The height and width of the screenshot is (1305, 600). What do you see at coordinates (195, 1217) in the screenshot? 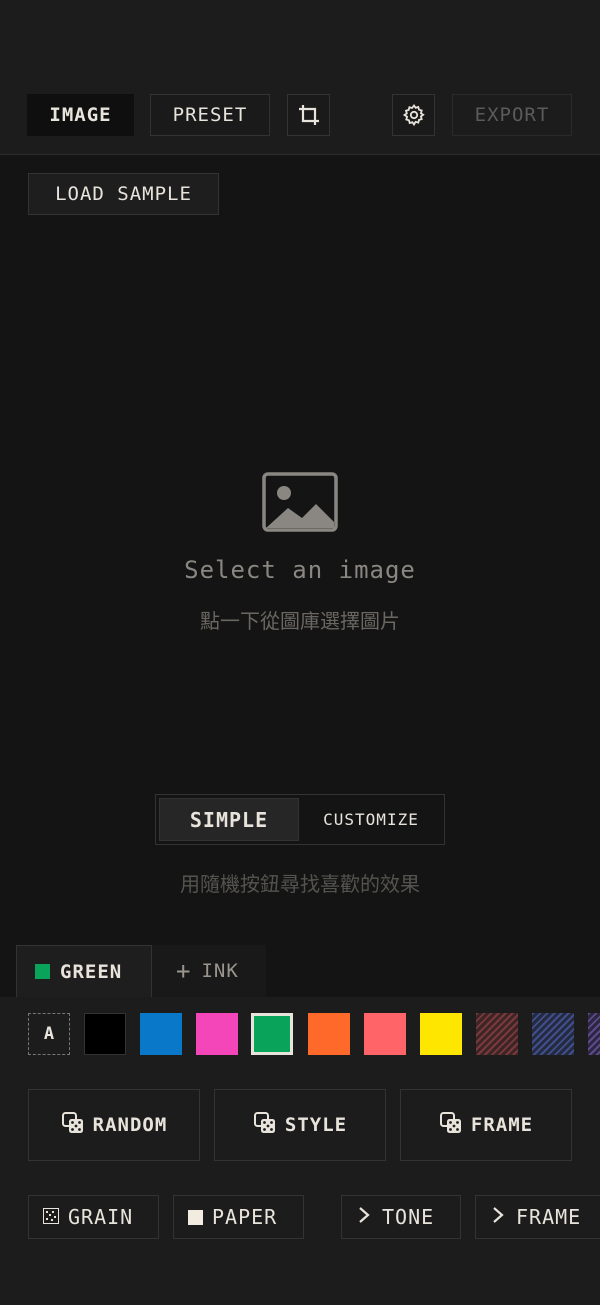
I see `paper-icon` at bounding box center [195, 1217].